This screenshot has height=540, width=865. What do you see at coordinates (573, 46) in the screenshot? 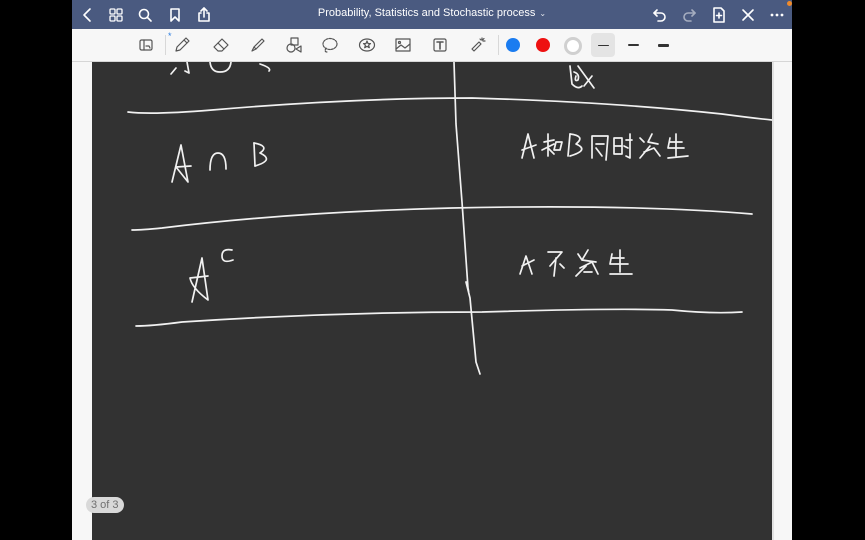
I see `color-swatch-white` at bounding box center [573, 46].